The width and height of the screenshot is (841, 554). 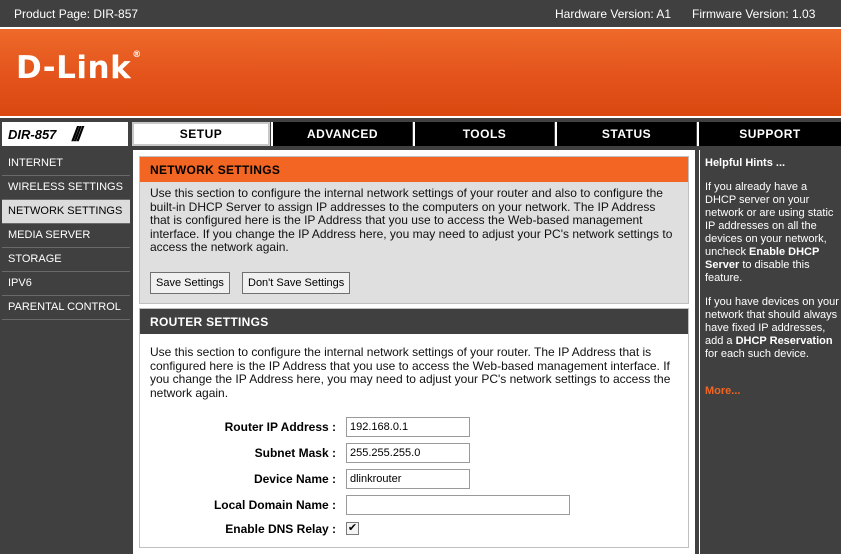 I want to click on sidebar-item-parental-control: PARENTAL CONTROL, so click(x=66, y=308).